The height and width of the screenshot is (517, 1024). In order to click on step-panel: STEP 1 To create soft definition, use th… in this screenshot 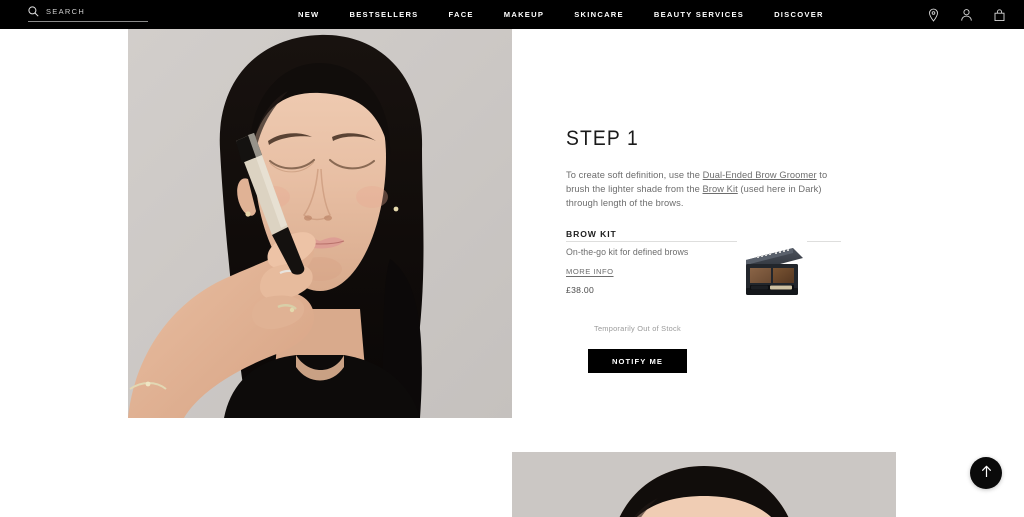, I will do `click(704, 169)`.